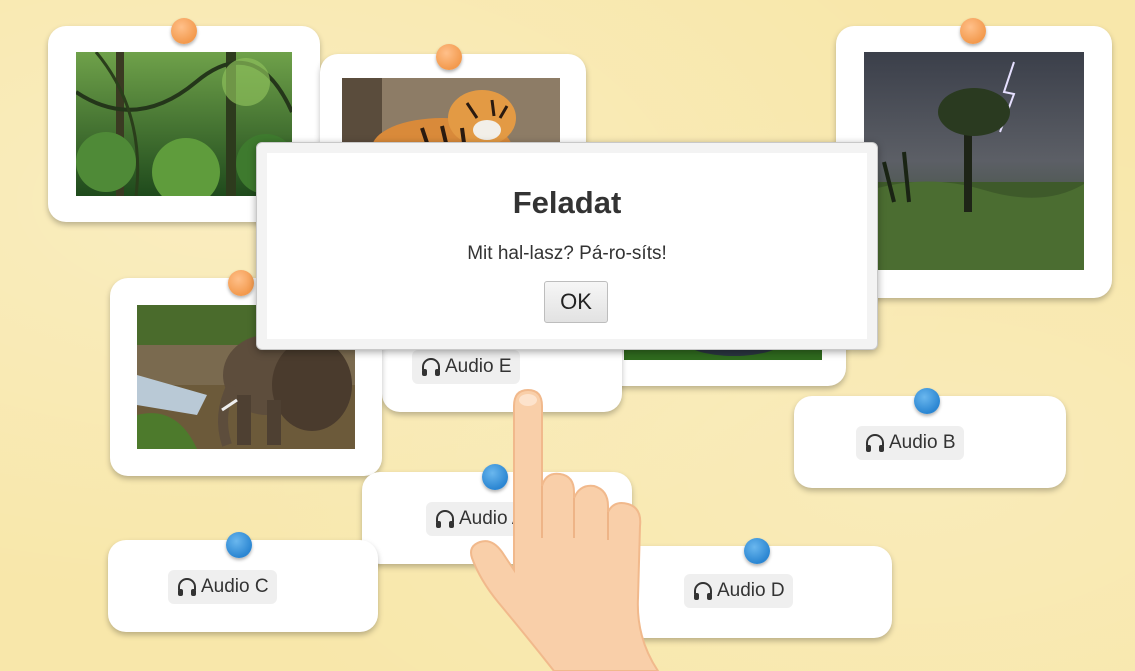 The width and height of the screenshot is (1135, 671). I want to click on dialog-body: Feladat Mit hal-lasz? Pá-ro-síts! OK, so click(567, 246).